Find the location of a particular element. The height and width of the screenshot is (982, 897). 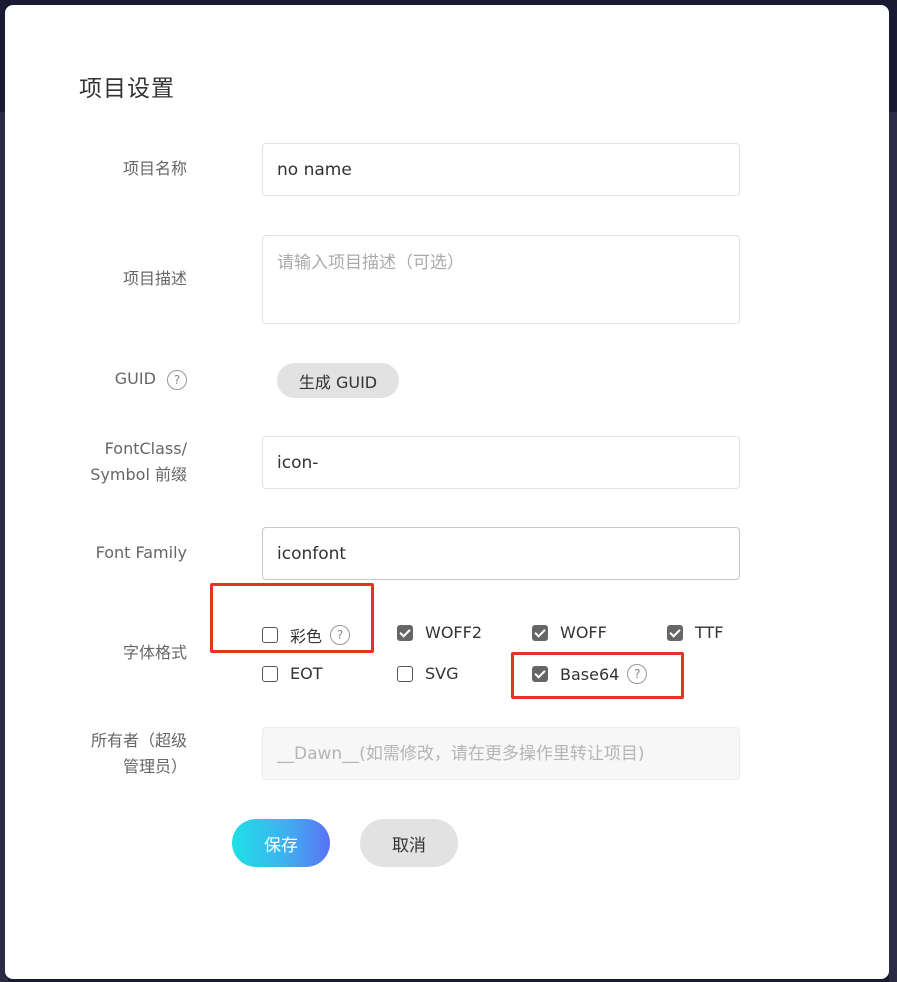

format-woff2-checkbox: WOFF2 is located at coordinates (439, 632).